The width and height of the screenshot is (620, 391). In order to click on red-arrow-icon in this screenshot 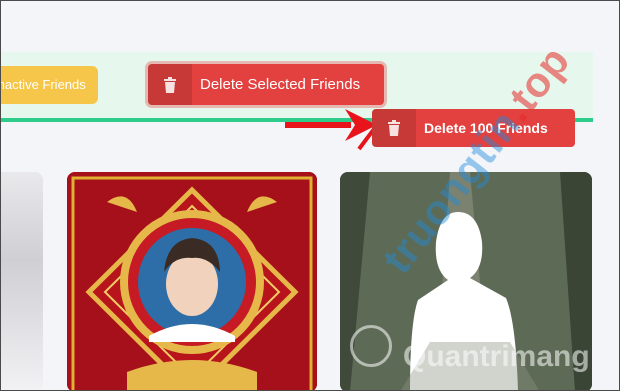, I will do `click(332, 130)`.